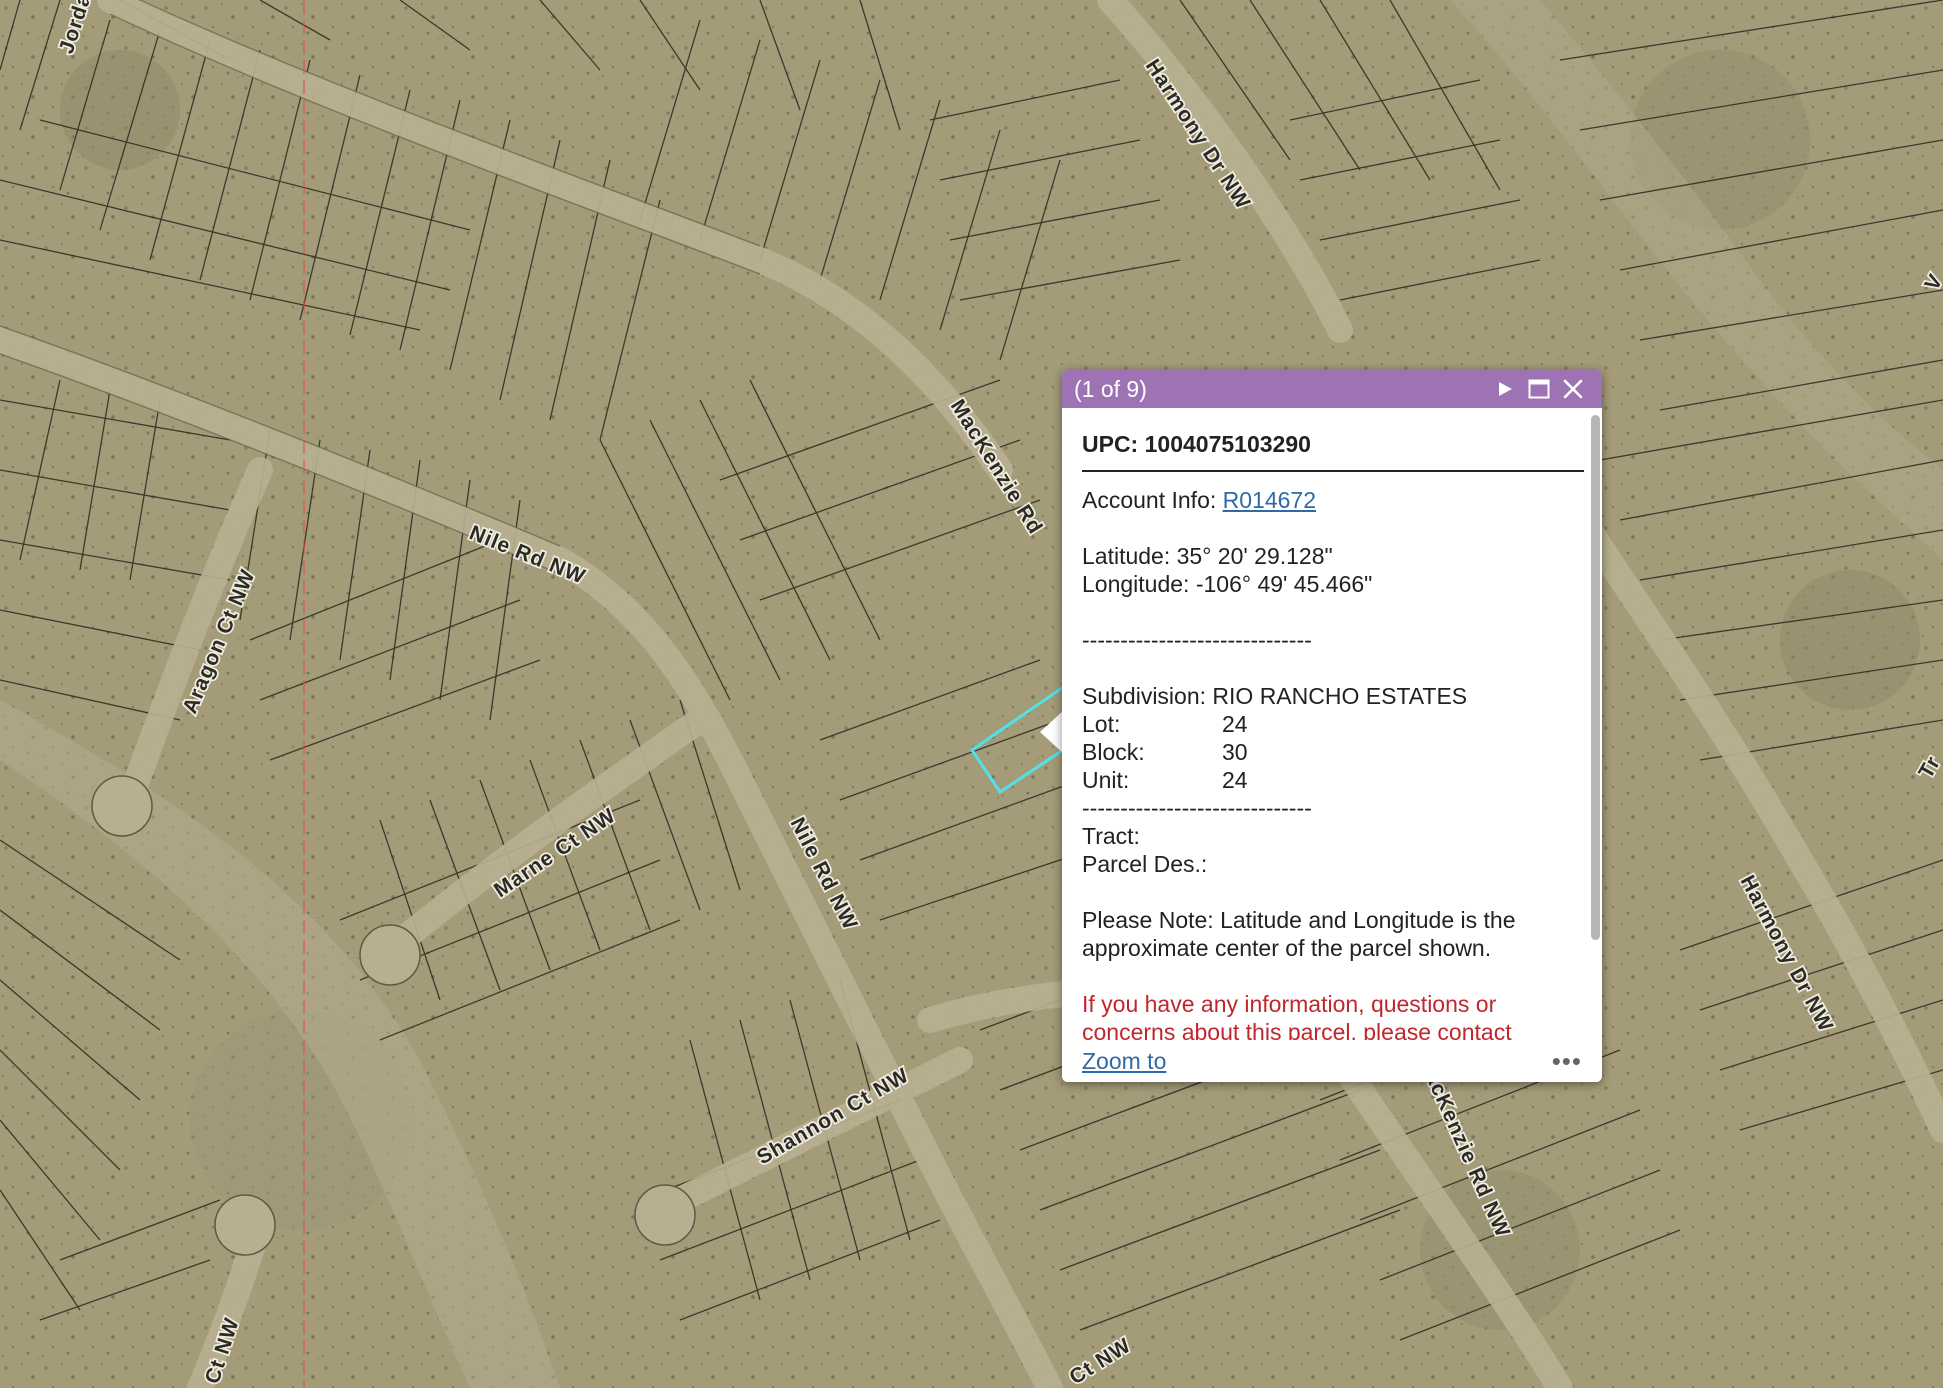 The height and width of the screenshot is (1388, 1943). Describe the element at coordinates (1567, 1061) in the screenshot. I see `more-icon: •••` at that location.